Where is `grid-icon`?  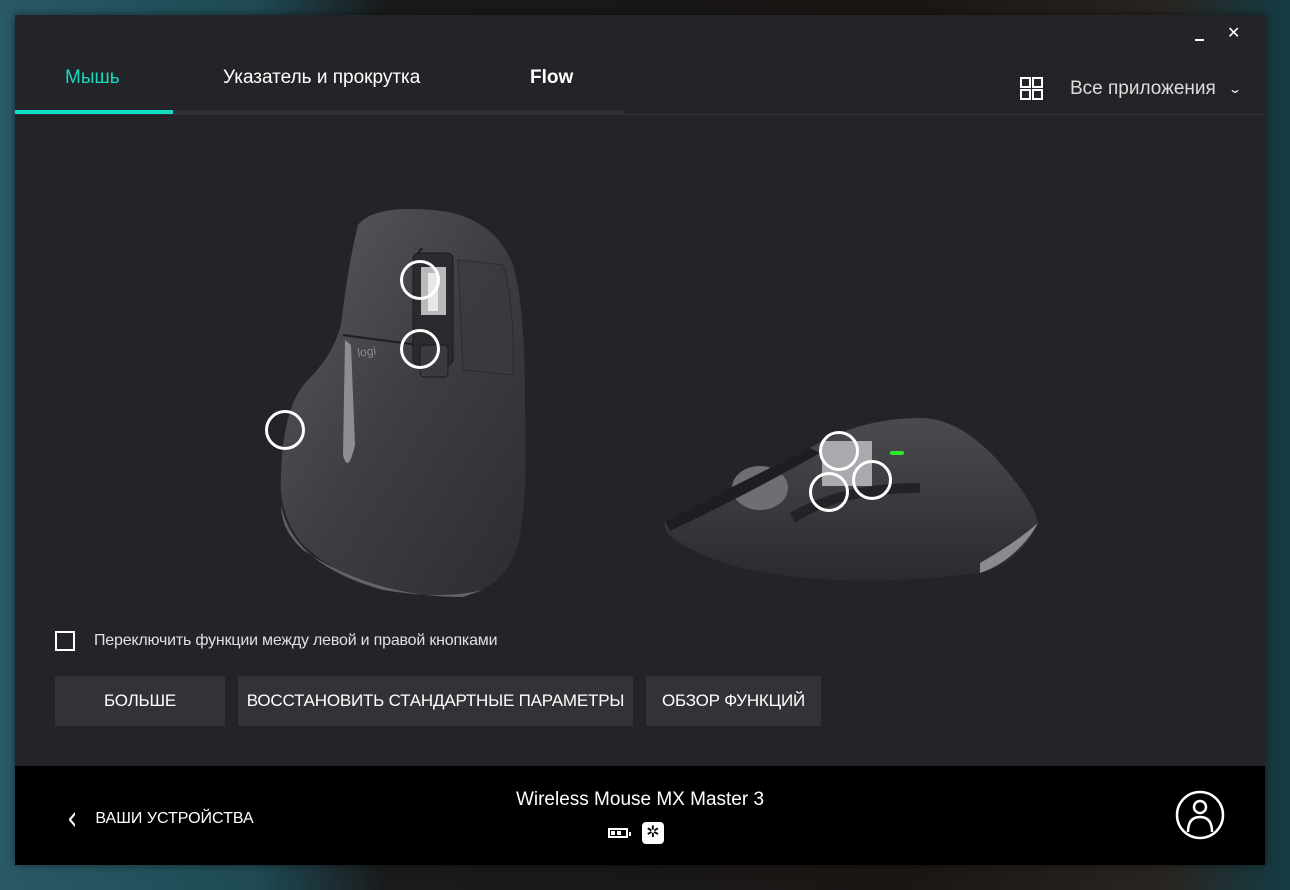
grid-icon is located at coordinates (1032, 89).